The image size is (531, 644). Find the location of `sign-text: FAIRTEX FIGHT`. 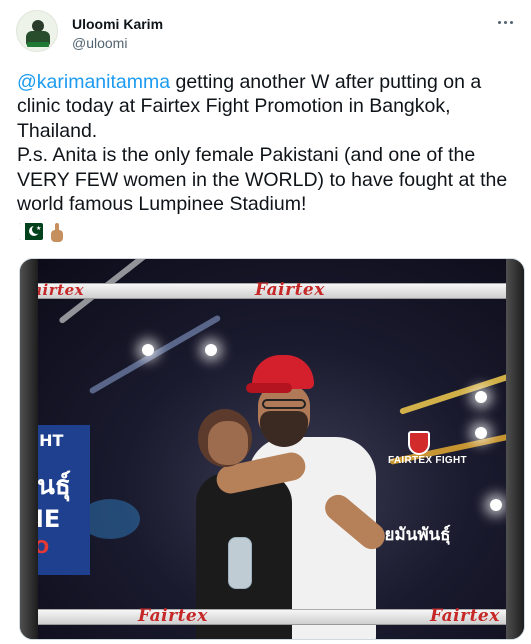

sign-text: FAIRTEX FIGHT is located at coordinates (427, 460).